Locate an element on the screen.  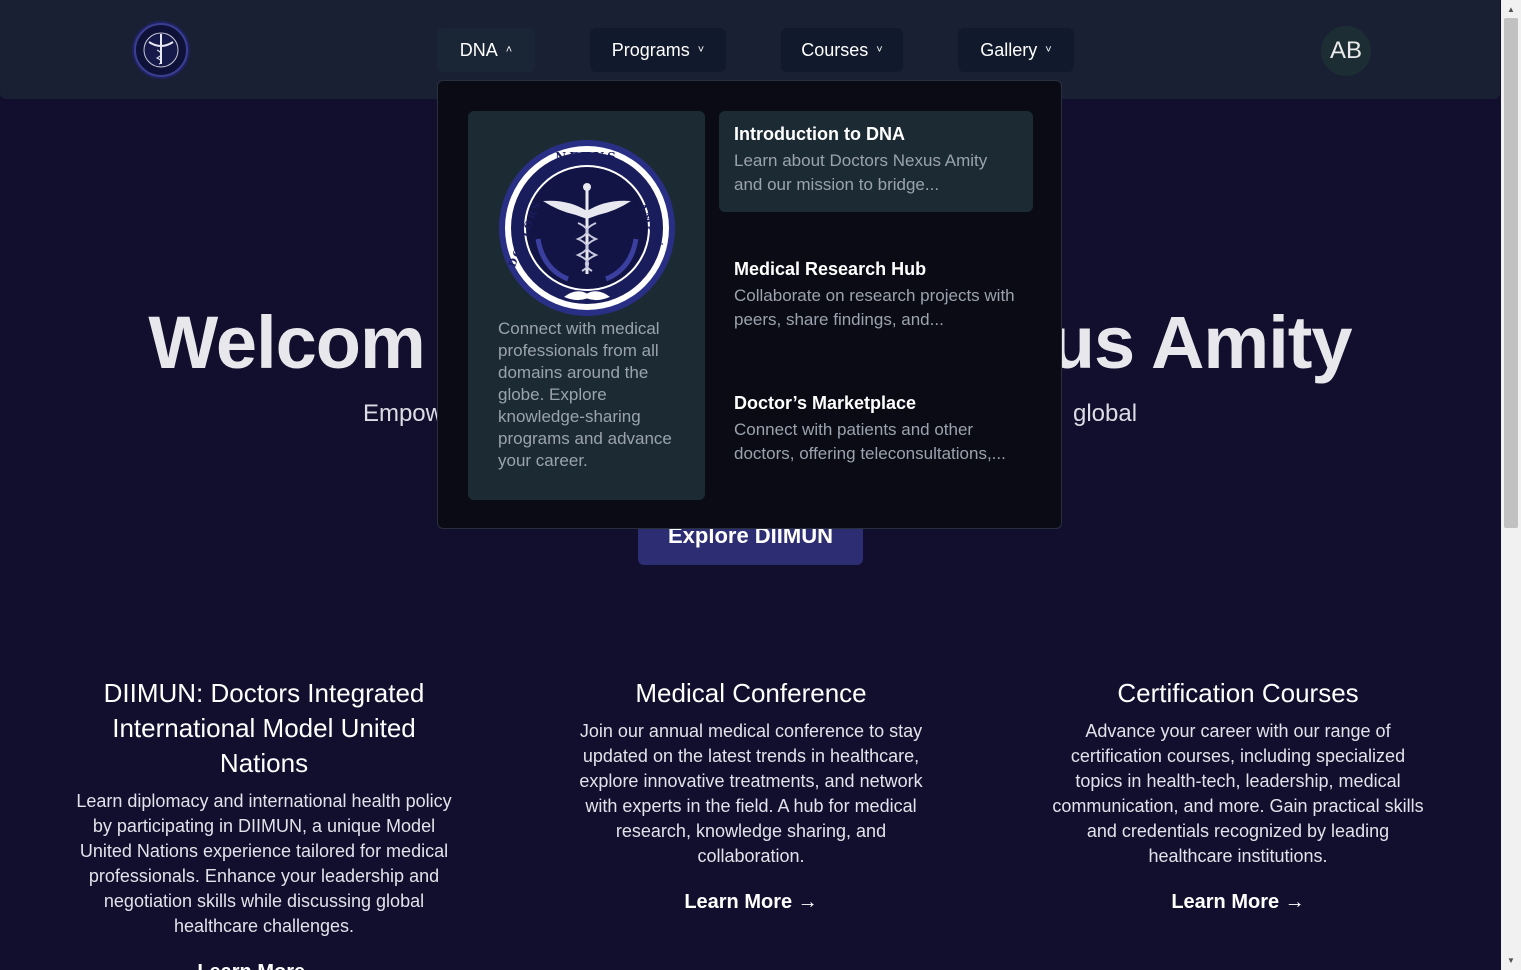
feature-title: Certification Courses is located at coordinates (1238, 693).